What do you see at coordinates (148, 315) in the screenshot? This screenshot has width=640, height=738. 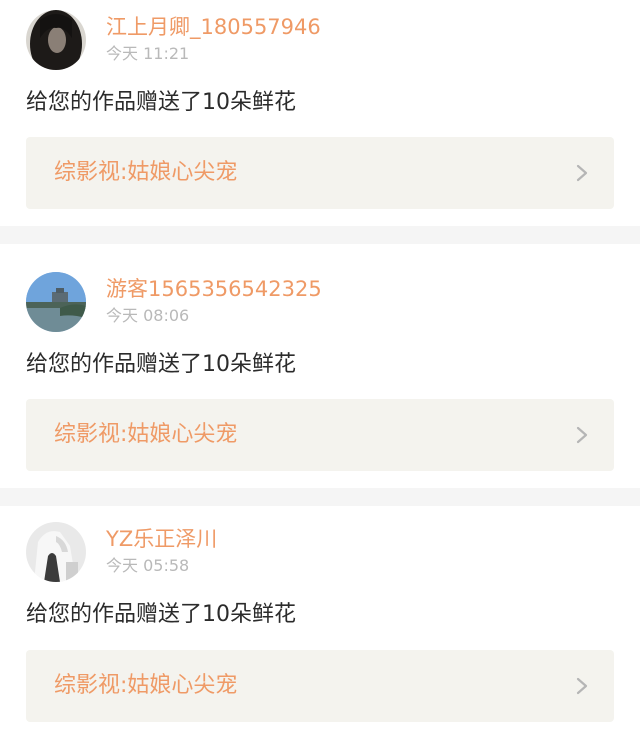 I see `timestamp: 今天 08:06` at bounding box center [148, 315].